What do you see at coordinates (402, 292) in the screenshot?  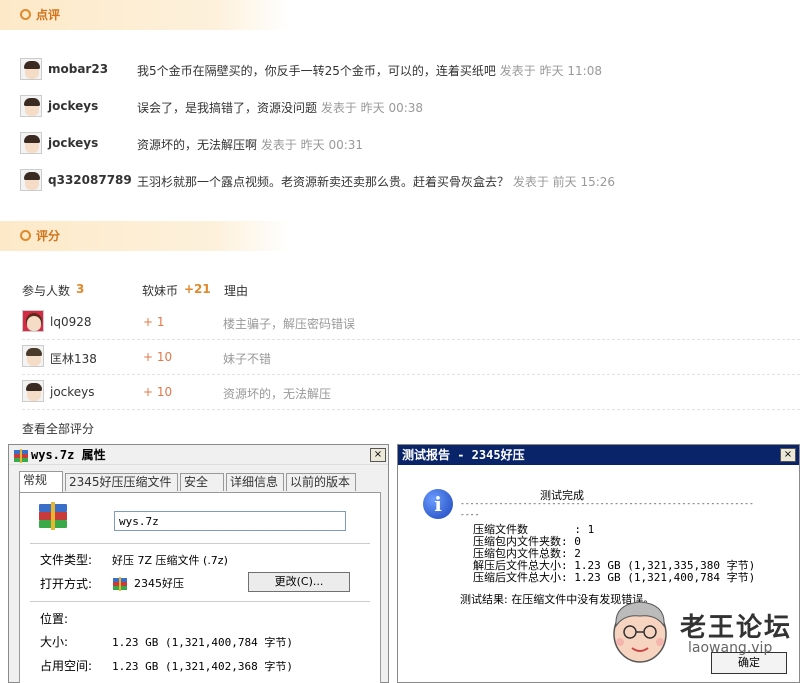 I see `rating-table-header: 参与人数 3 软妹币 +21 理由` at bounding box center [402, 292].